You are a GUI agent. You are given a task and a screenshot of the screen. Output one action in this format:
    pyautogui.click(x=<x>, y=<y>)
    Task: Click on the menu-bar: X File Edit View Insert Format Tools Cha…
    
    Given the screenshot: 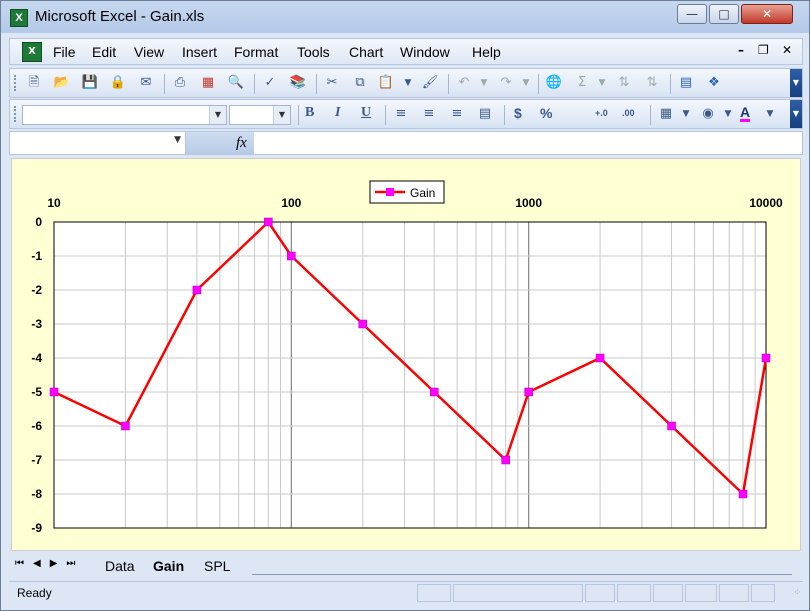 What is the action you would take?
    pyautogui.click(x=406, y=51)
    